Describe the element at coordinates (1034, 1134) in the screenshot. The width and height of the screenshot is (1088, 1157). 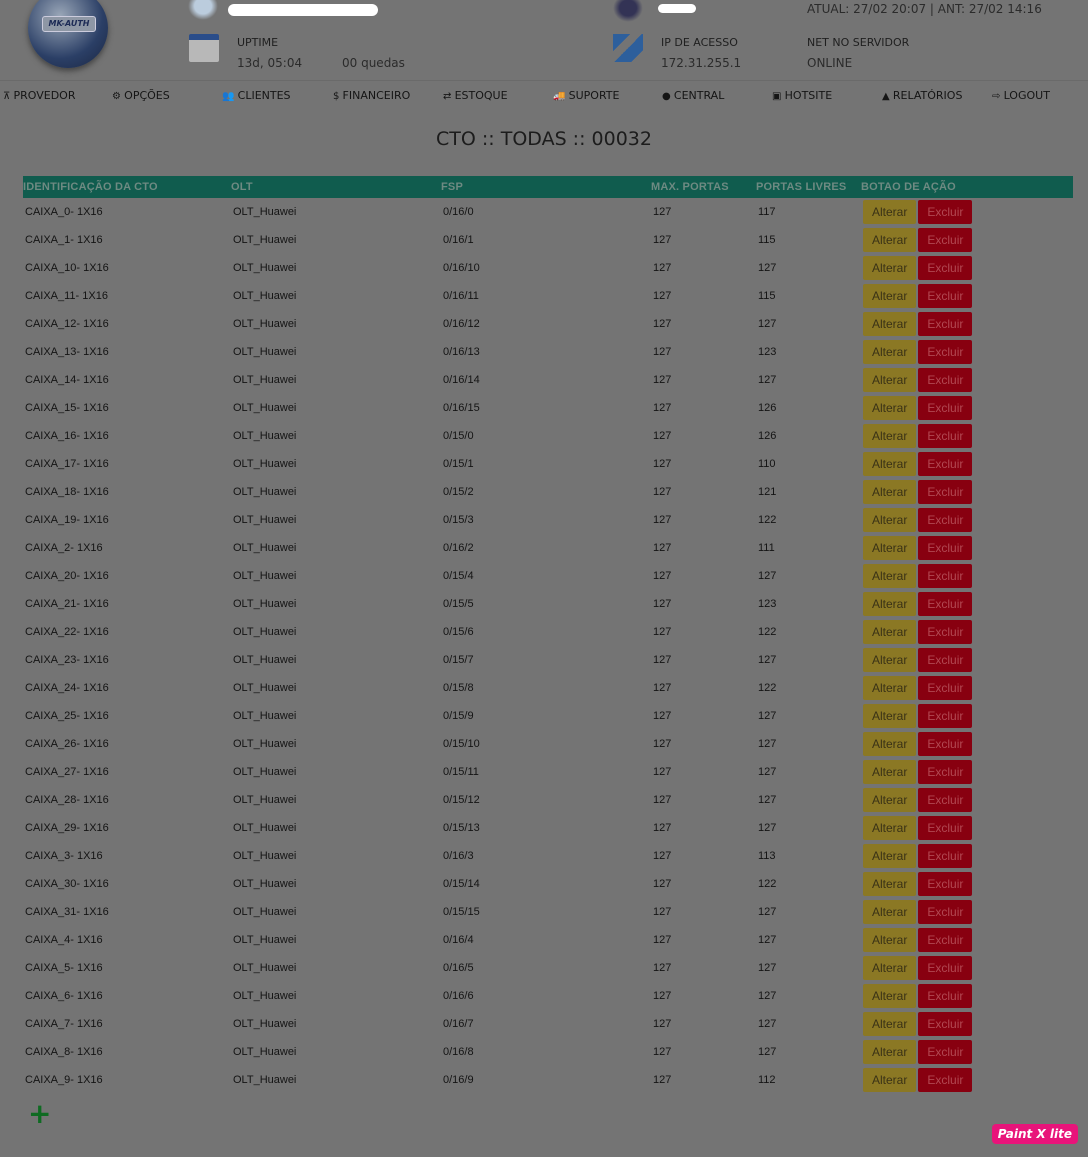
I see `paint-x-lite-badge: Paint X lite` at that location.